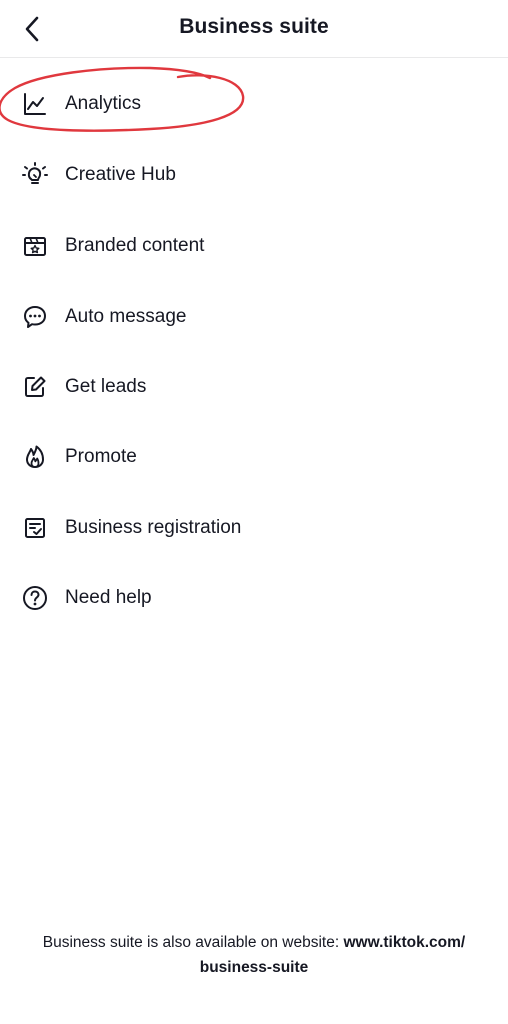  Describe the element at coordinates (254, 598) in the screenshot. I see `menu-item-need-help: Need help` at that location.